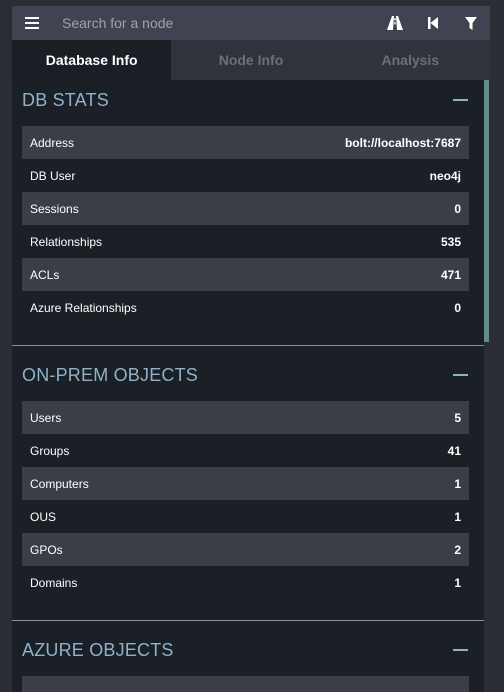 The width and height of the screenshot is (504, 692). I want to click on stat-row-azure-relationships: Azure Relationships 0, so click(245, 307).